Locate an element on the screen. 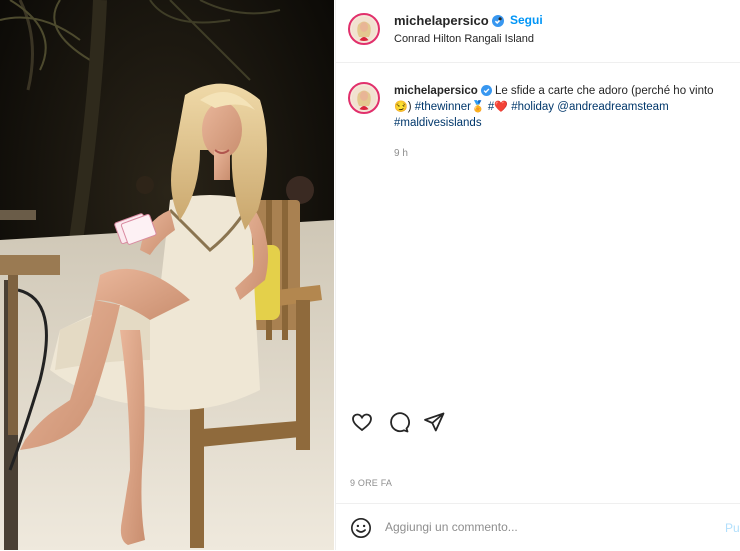 This screenshot has height=551, width=740. comment-input is located at coordinates (535, 527).